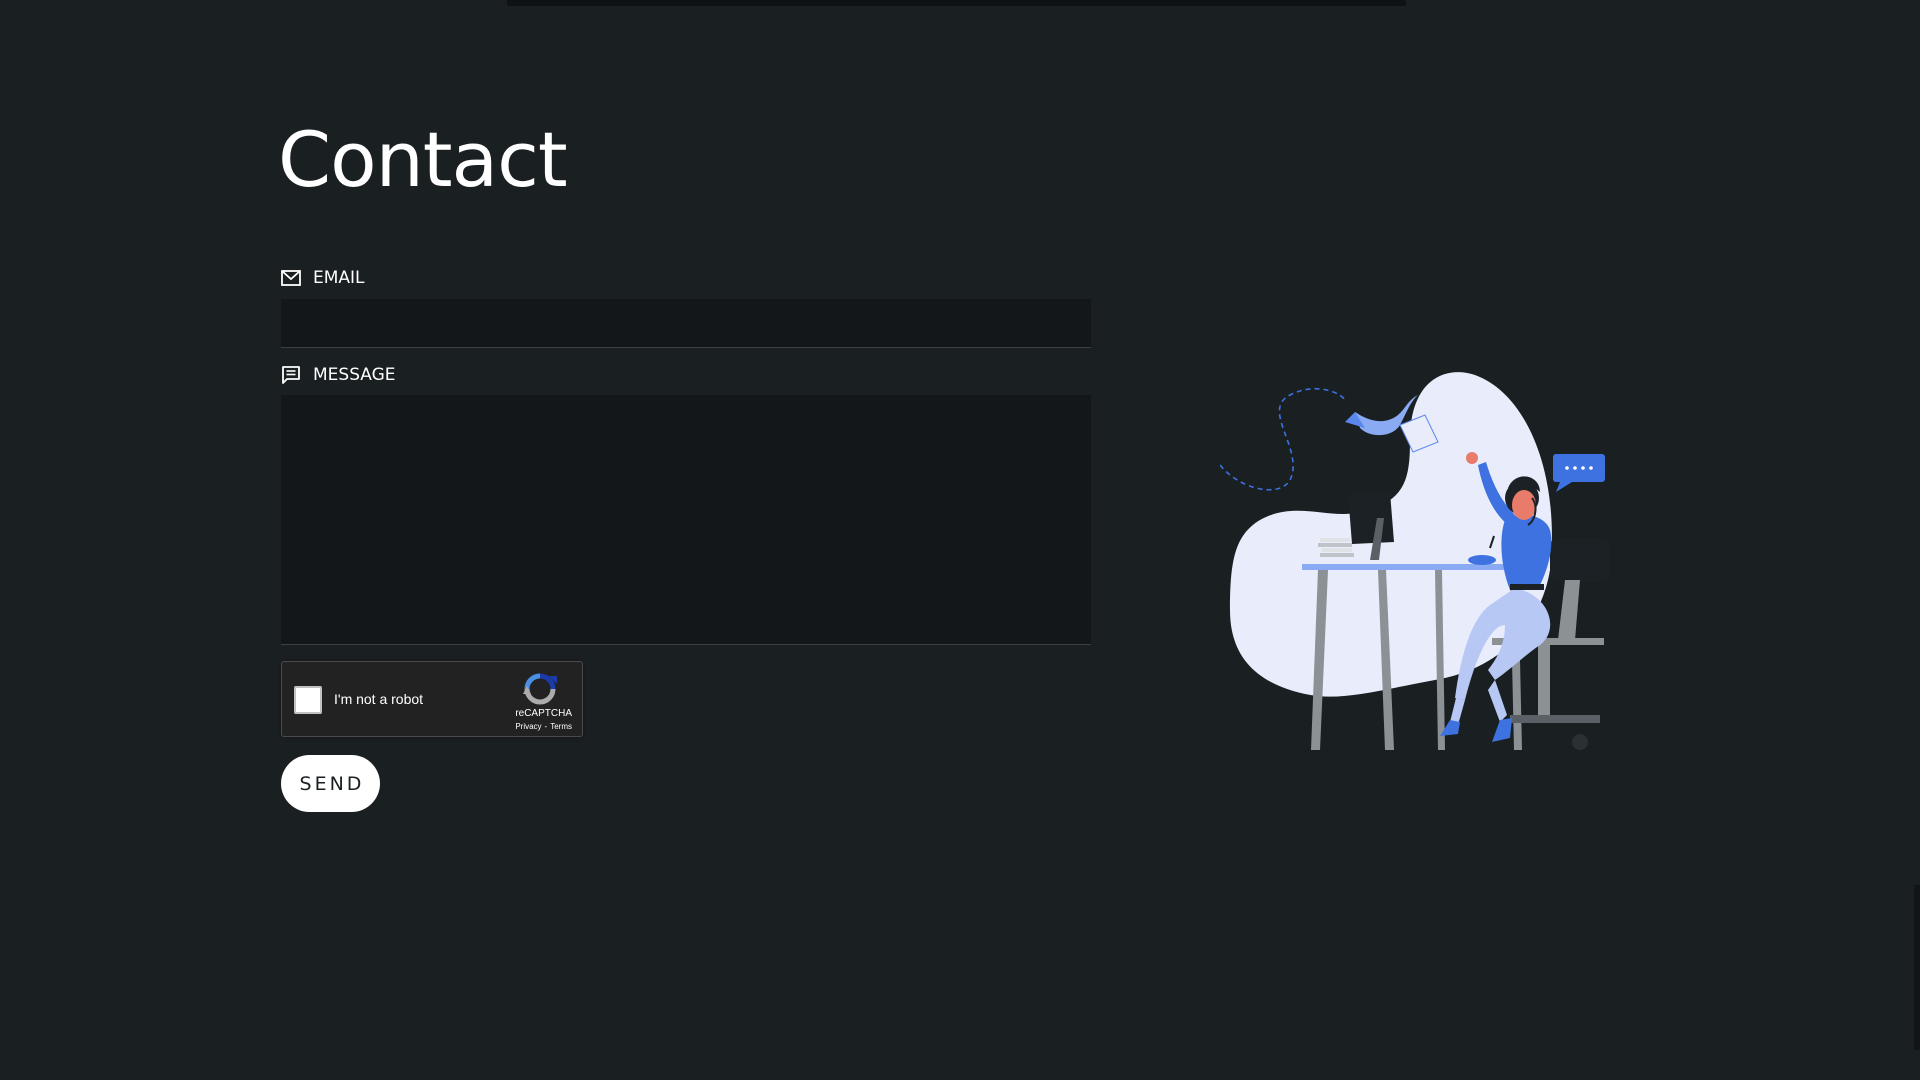 The width and height of the screenshot is (1920, 1080). Describe the element at coordinates (1415, 561) in the screenshot. I see `contact-support-illustration` at that location.